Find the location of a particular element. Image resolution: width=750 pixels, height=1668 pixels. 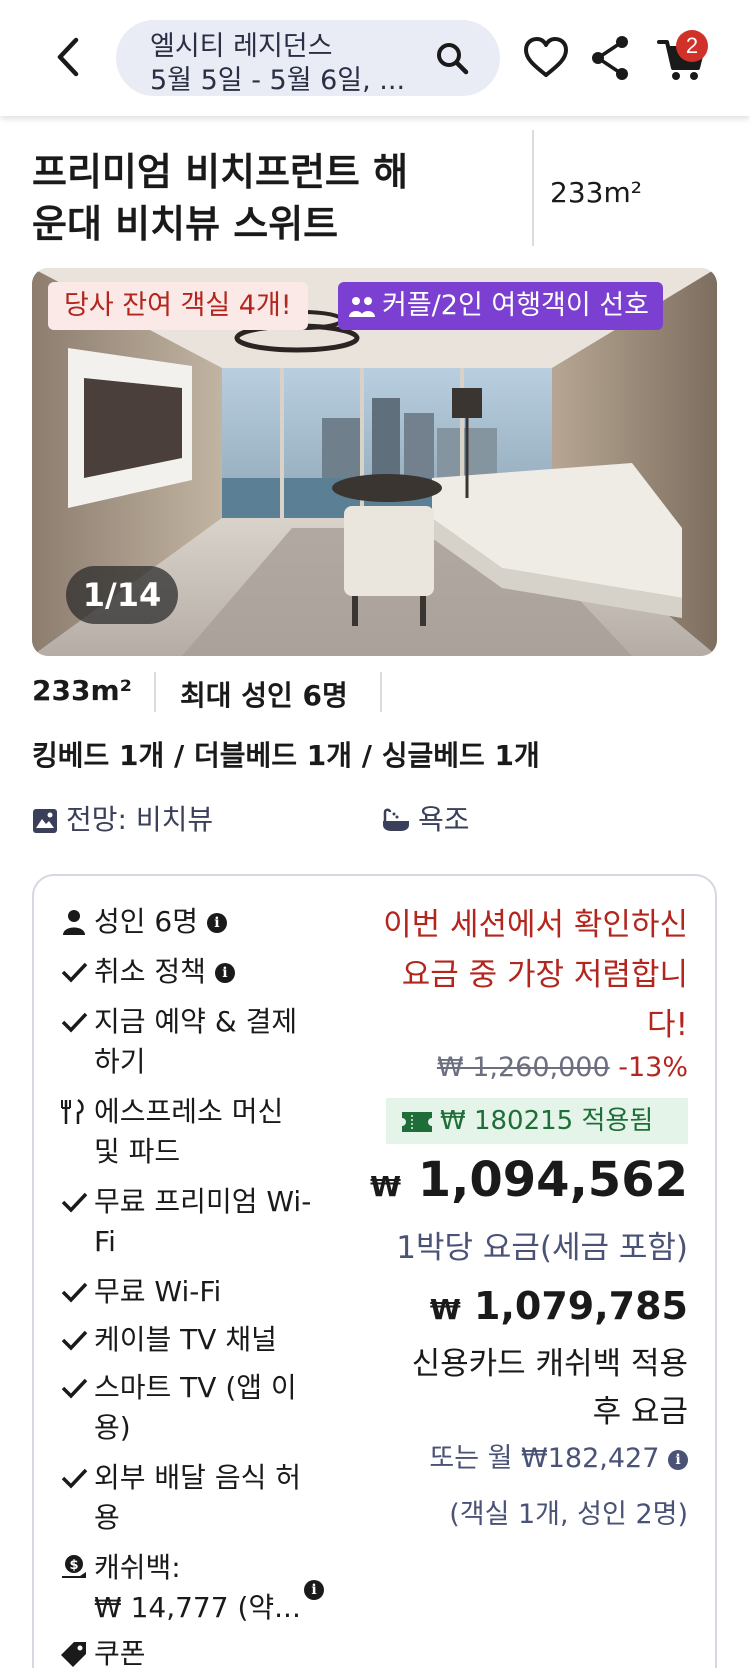

room-title: 프리미엄 비치프런트 해 운대 비치뷰 스위트 is located at coordinates (242, 198).